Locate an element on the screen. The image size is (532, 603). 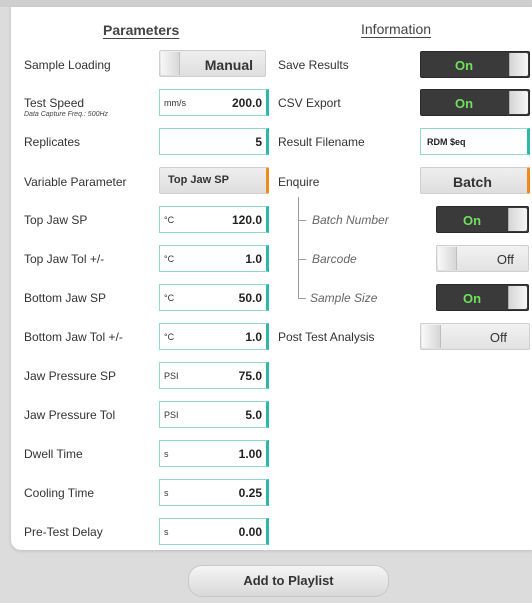
sample-size-toggle: On is located at coordinates (482, 297).